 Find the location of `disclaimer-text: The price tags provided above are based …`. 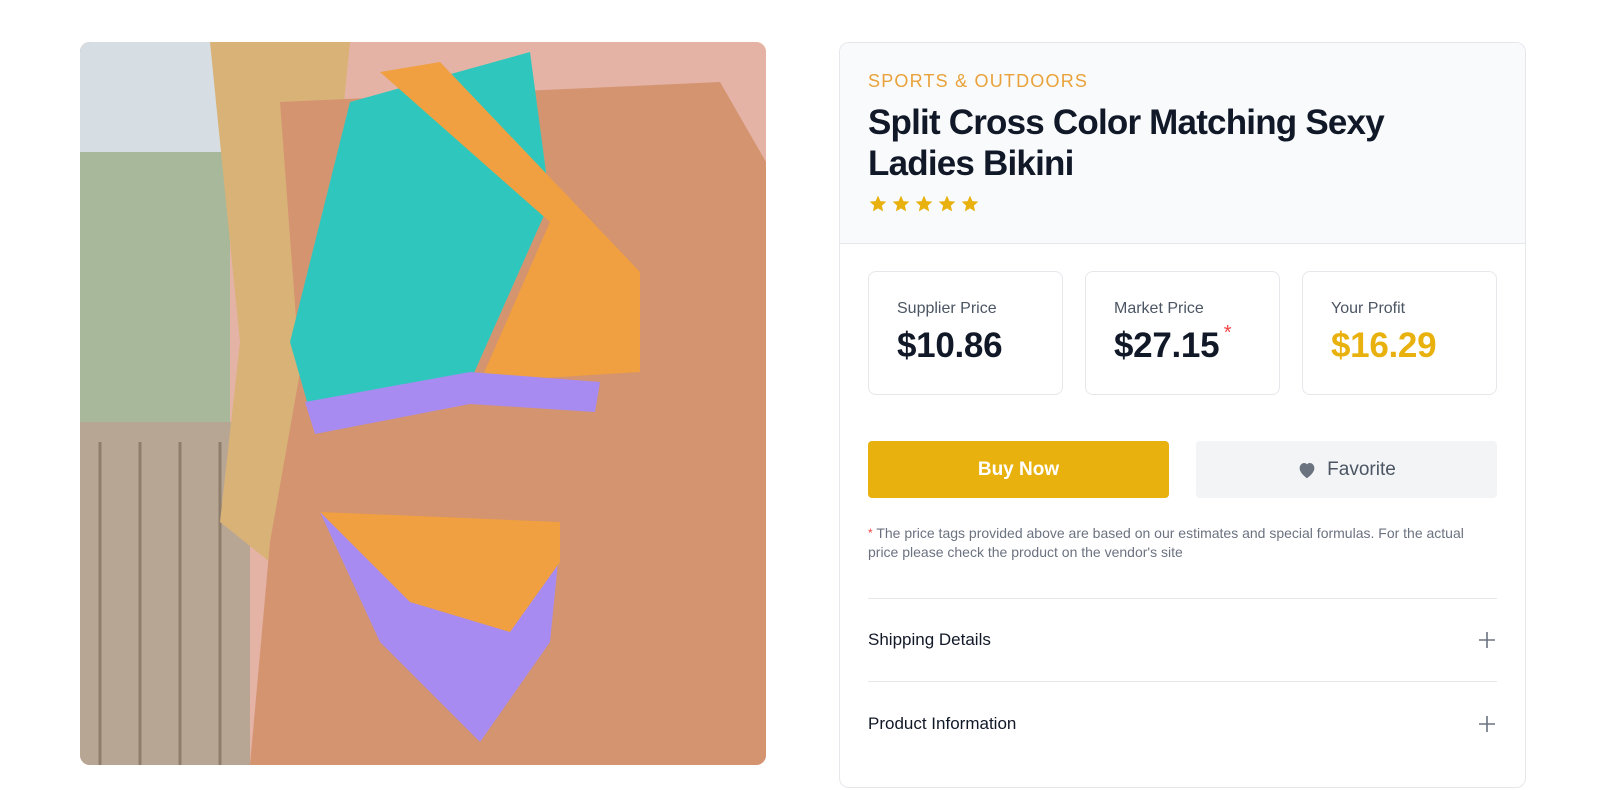

disclaimer-text: The price tags provided above are based … is located at coordinates (1166, 542).